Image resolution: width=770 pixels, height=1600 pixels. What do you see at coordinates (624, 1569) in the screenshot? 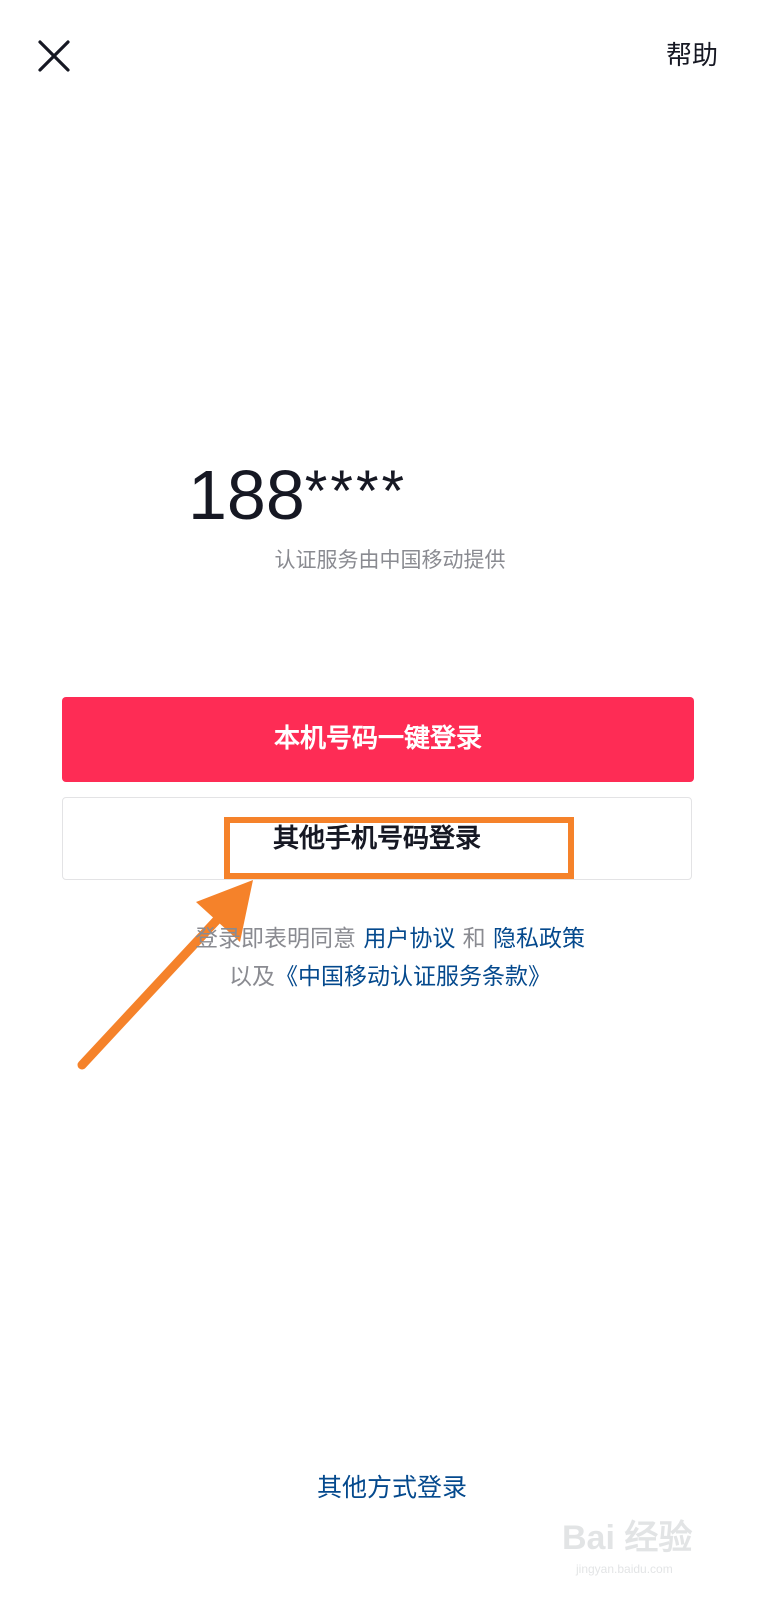
I see `watermark-url: jingyan.baidu.com` at bounding box center [624, 1569].